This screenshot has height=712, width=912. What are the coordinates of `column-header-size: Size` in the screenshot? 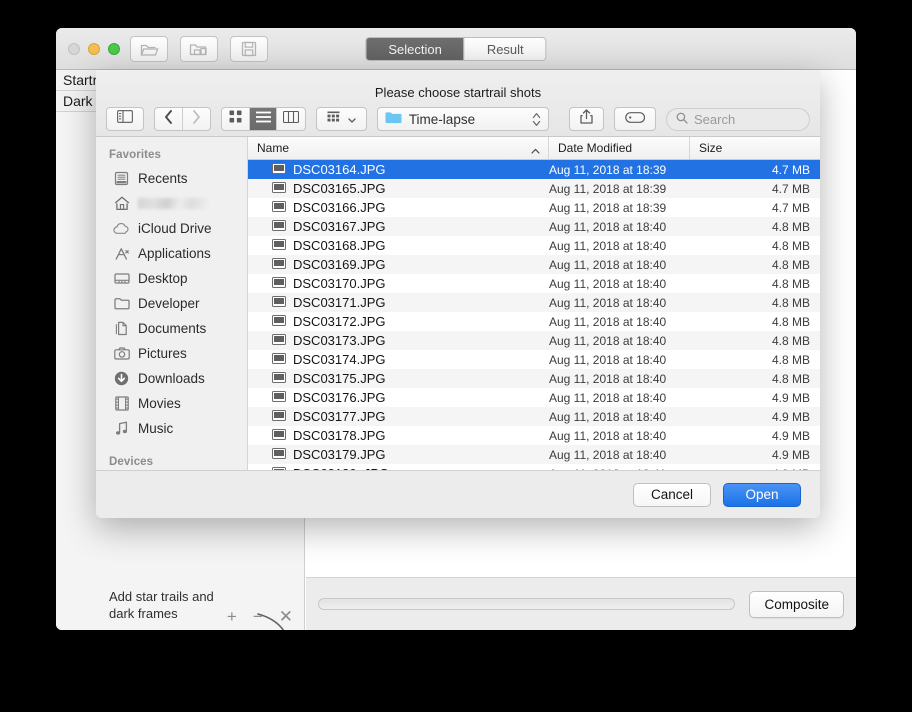 It's located at (755, 148).